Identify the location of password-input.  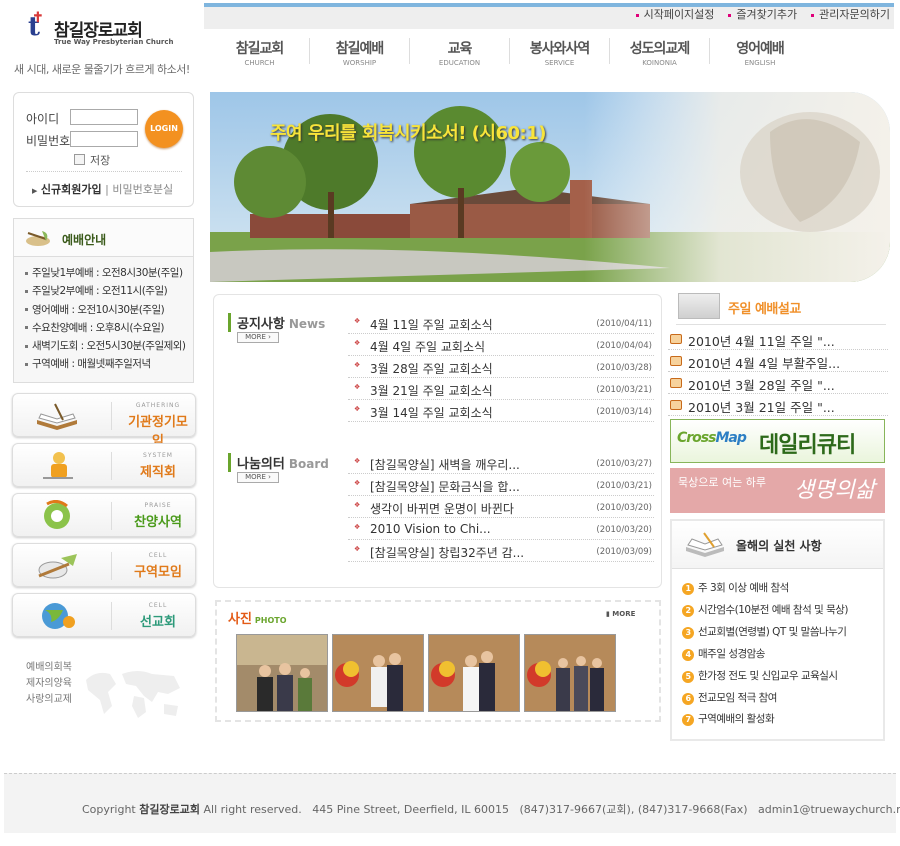
(104, 139).